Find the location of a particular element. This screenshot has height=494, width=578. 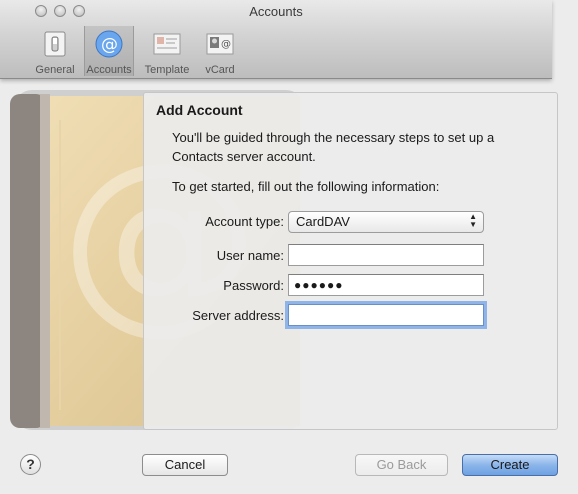

toolbar-template-label: Template is located at coordinates (167, 70).